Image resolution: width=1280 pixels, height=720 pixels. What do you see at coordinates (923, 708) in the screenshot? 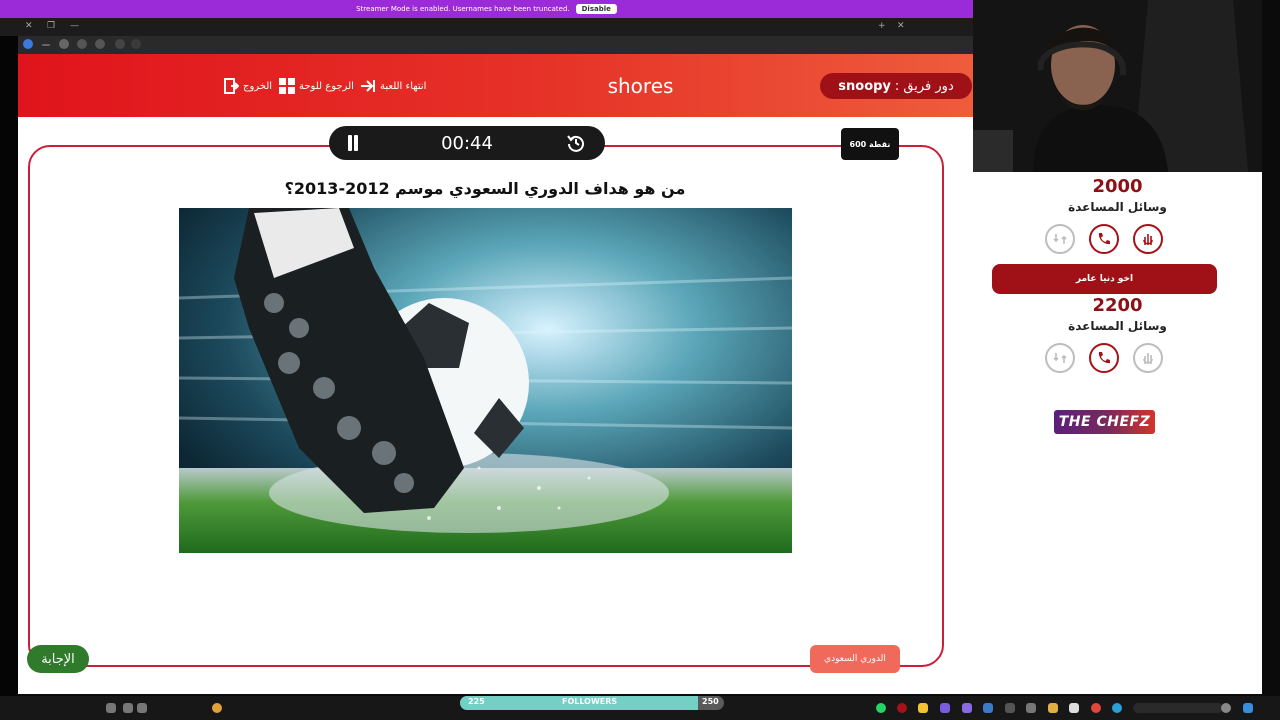
I see `folder-icon` at bounding box center [923, 708].